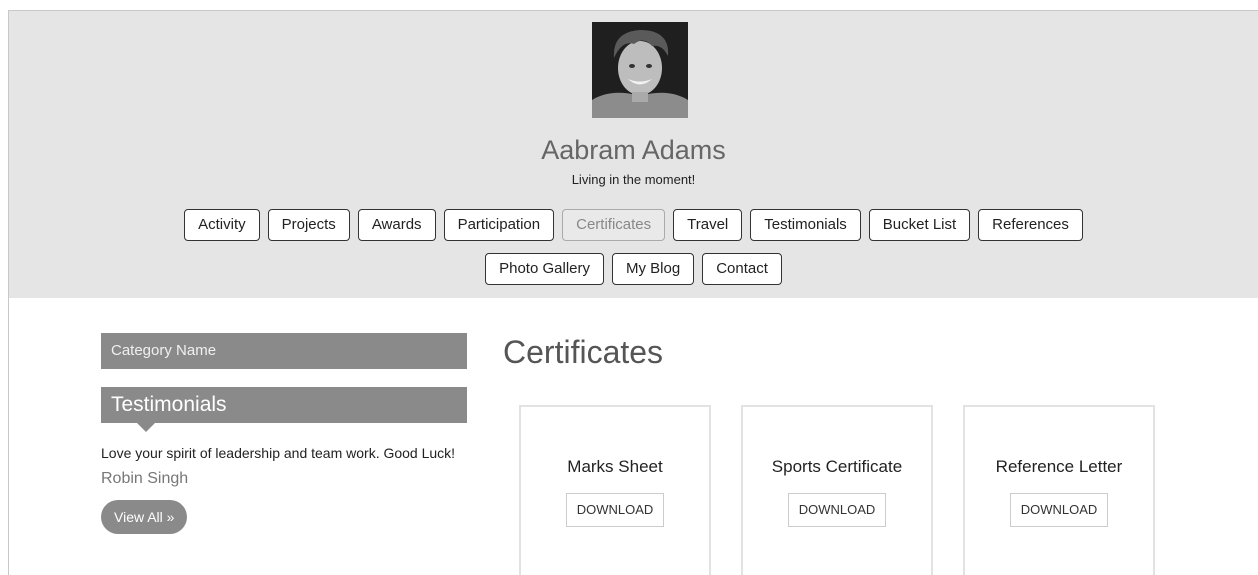 Image resolution: width=1258 pixels, height=575 pixels. I want to click on certificate-card-sports: Sports Certificate DOWNLOAD, so click(837, 490).